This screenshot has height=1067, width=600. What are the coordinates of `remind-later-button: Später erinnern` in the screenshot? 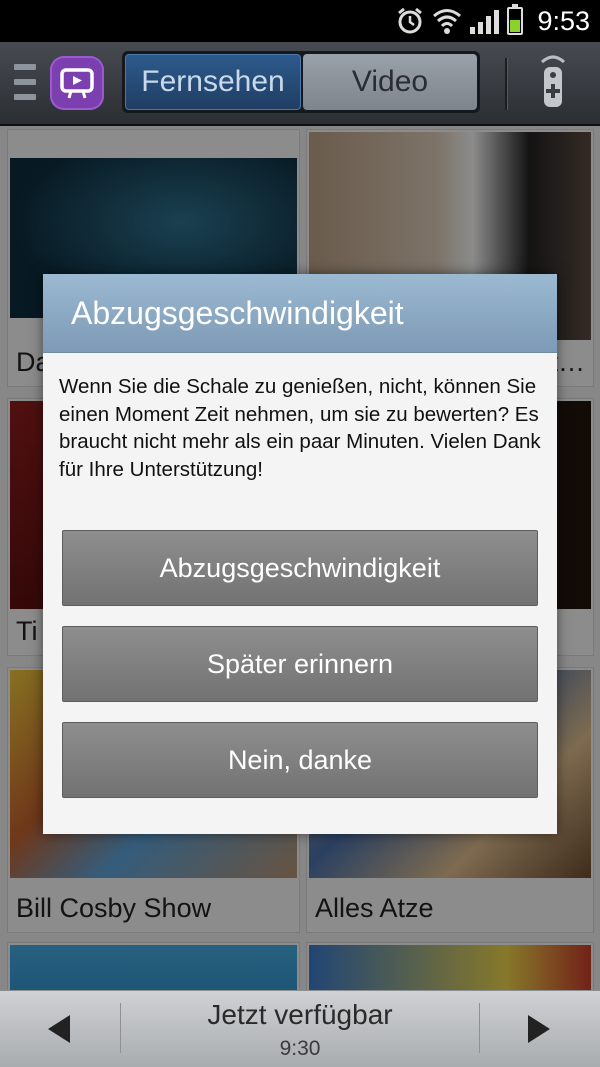 It's located at (300, 664).